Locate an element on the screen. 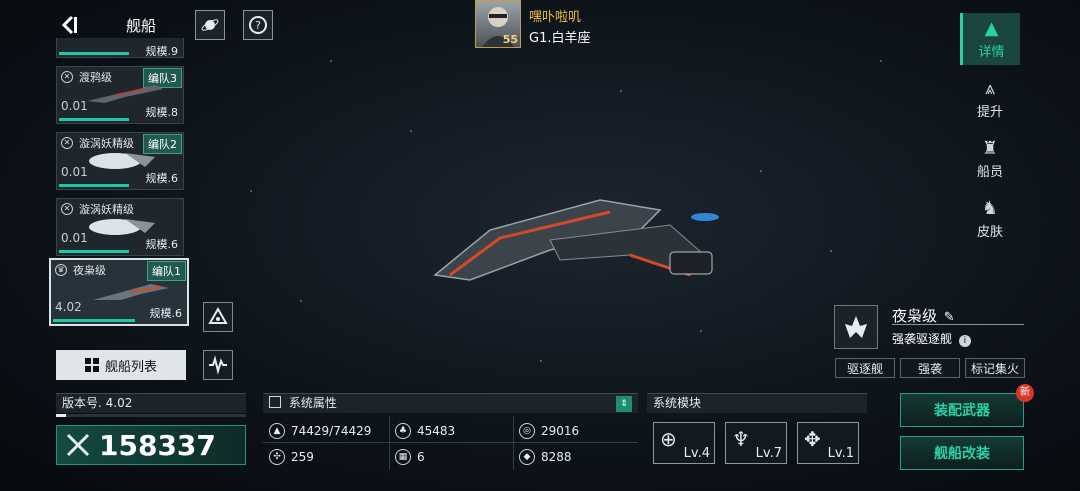 The height and width of the screenshot is (491, 1080). ship-card-nighthawk-selected: ♛ 夜枭级 编队1 4.02 规模.6 is located at coordinates (119, 292).